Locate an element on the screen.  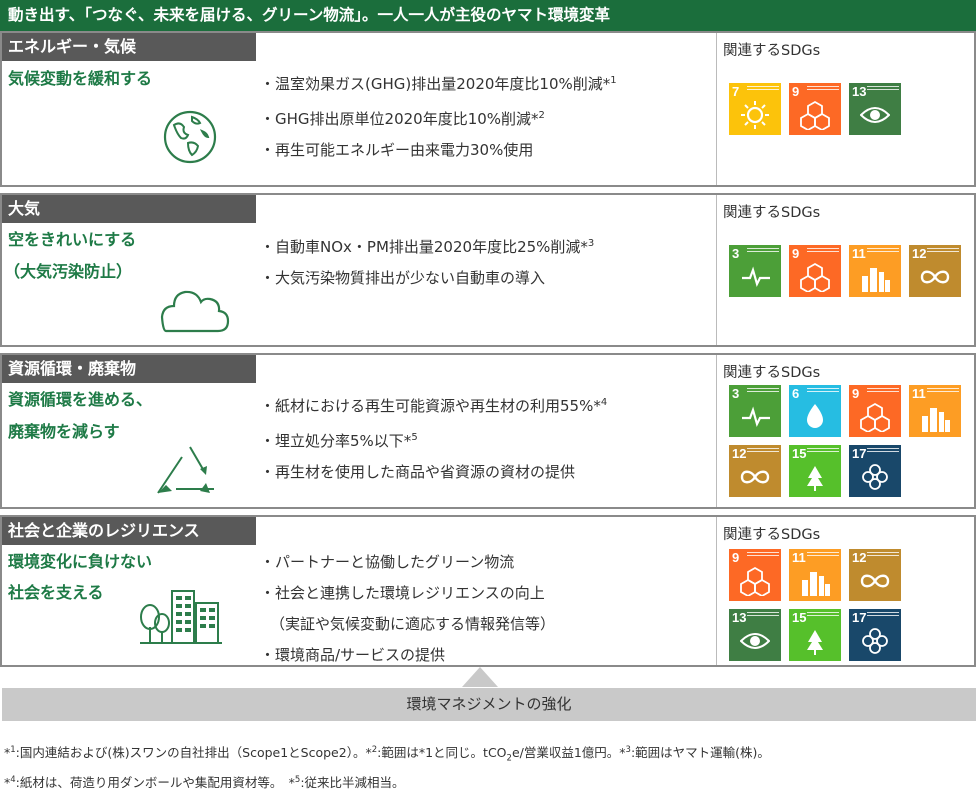
category-label: 資源循環・廃棄物 is located at coordinates (129, 369).